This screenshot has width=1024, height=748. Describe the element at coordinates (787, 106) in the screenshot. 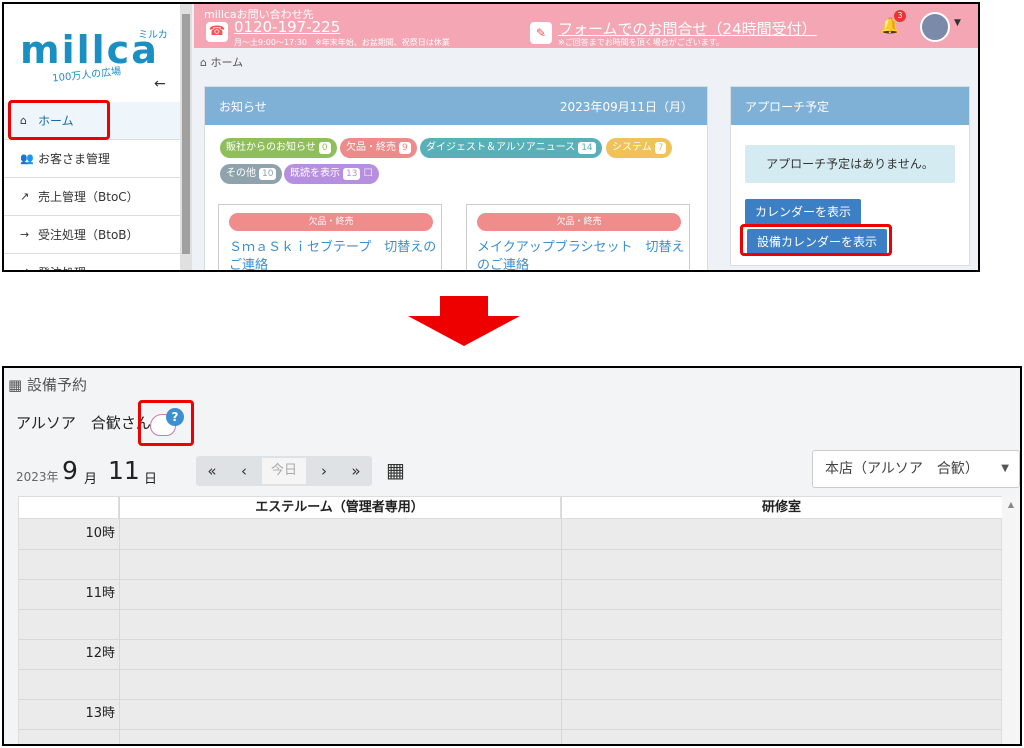

I see `approach-title: アプローチ予定` at that location.